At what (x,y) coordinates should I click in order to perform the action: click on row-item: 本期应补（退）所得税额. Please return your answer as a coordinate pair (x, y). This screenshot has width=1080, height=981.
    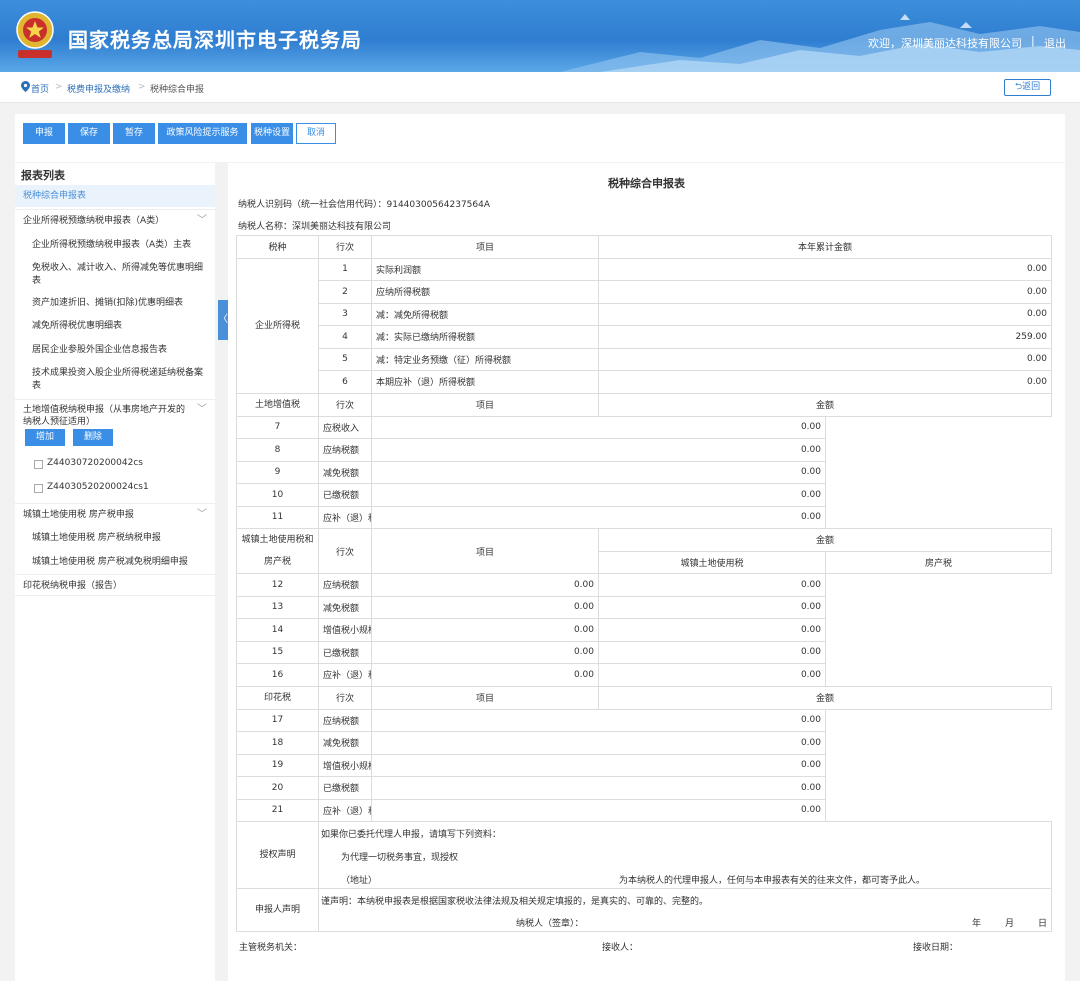
    Looking at the image, I should click on (485, 382).